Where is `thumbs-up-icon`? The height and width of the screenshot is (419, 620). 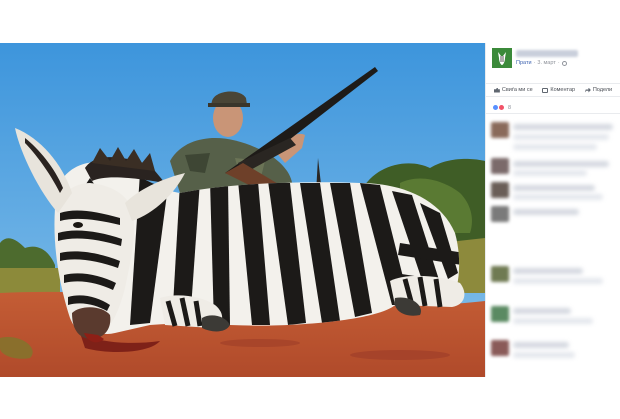 thumbs-up-icon is located at coordinates (496, 90).